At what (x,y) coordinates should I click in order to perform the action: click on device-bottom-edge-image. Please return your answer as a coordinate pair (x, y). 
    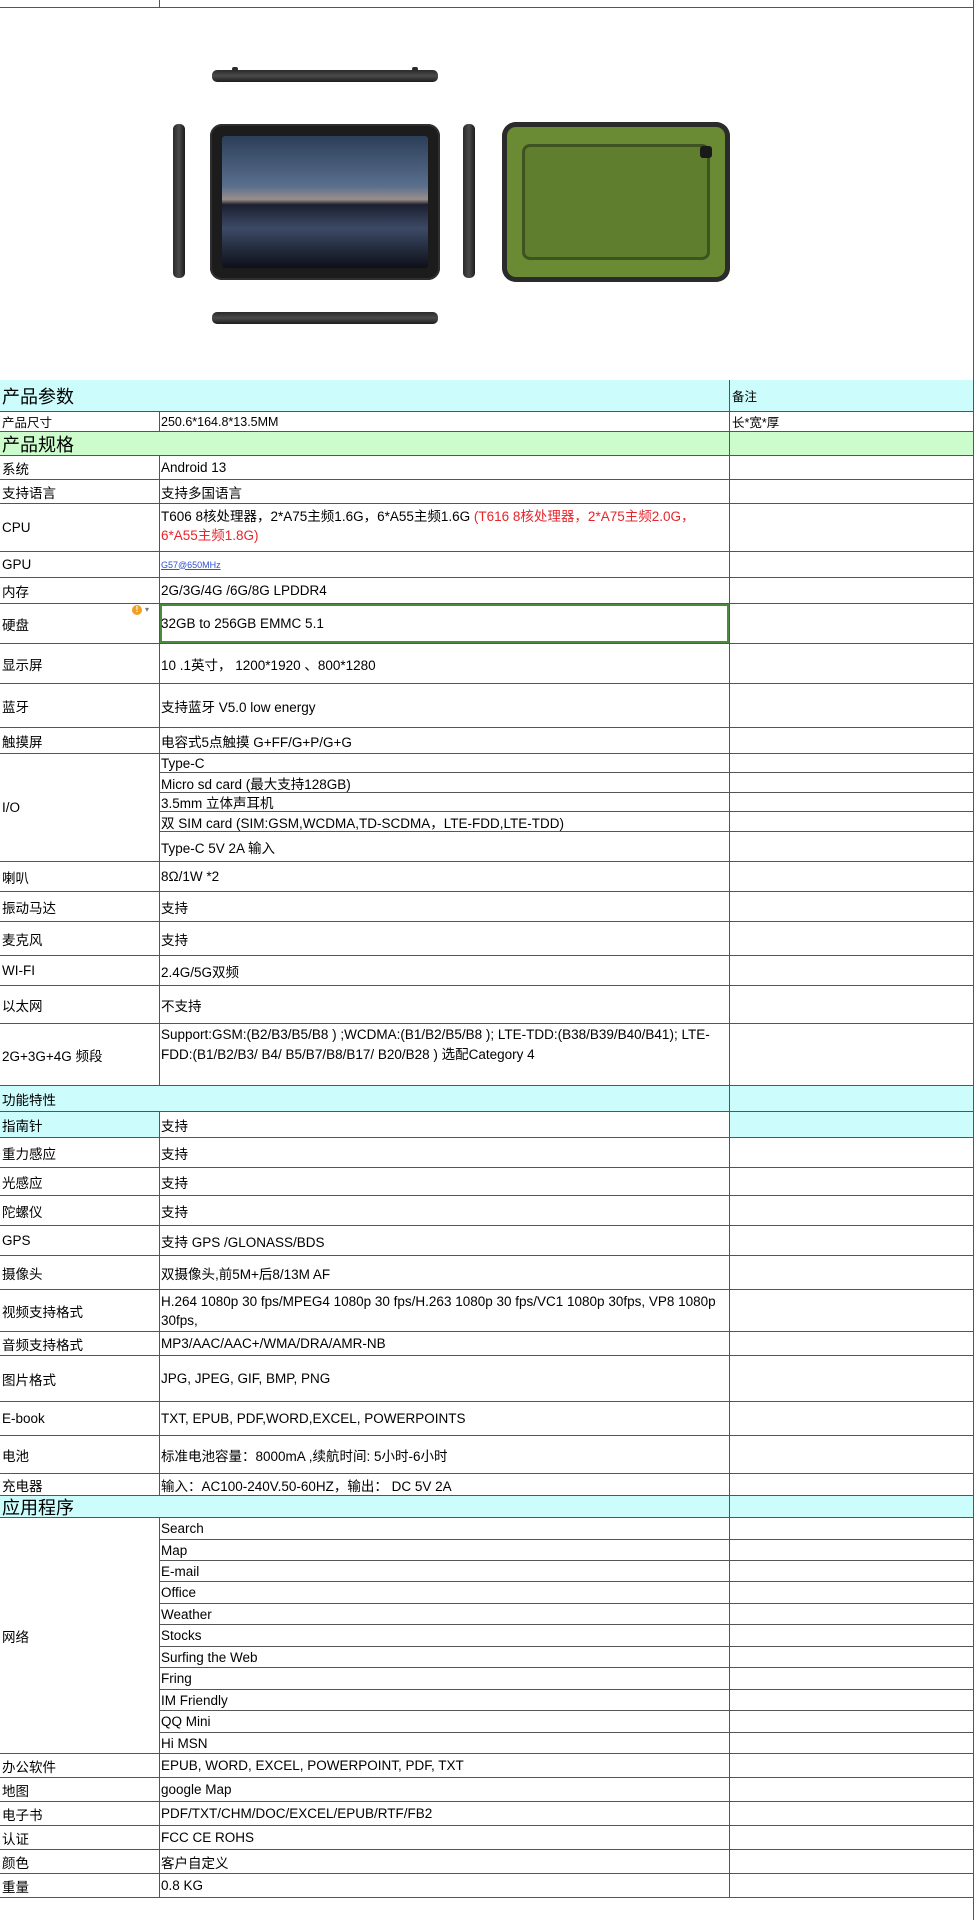
    Looking at the image, I should click on (325, 318).